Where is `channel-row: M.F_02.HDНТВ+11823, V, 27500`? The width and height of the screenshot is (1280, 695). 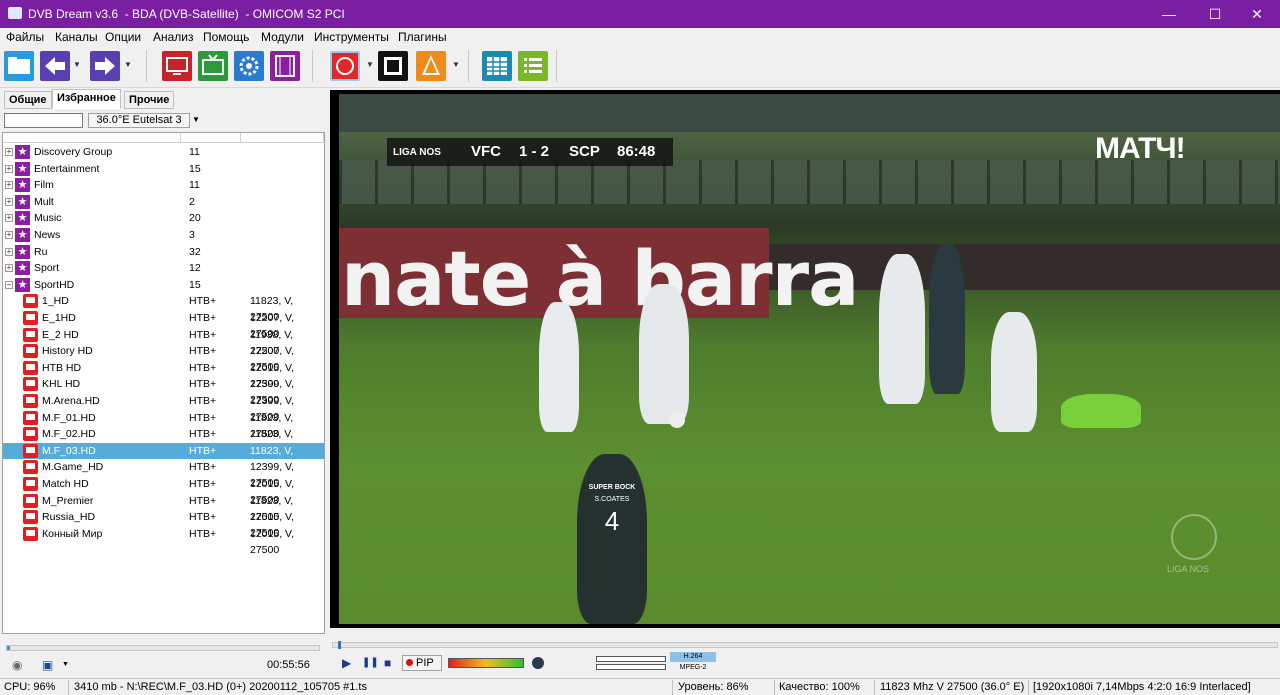 channel-row: M.F_02.HDНТВ+11823, V, 27500 is located at coordinates (163, 441).